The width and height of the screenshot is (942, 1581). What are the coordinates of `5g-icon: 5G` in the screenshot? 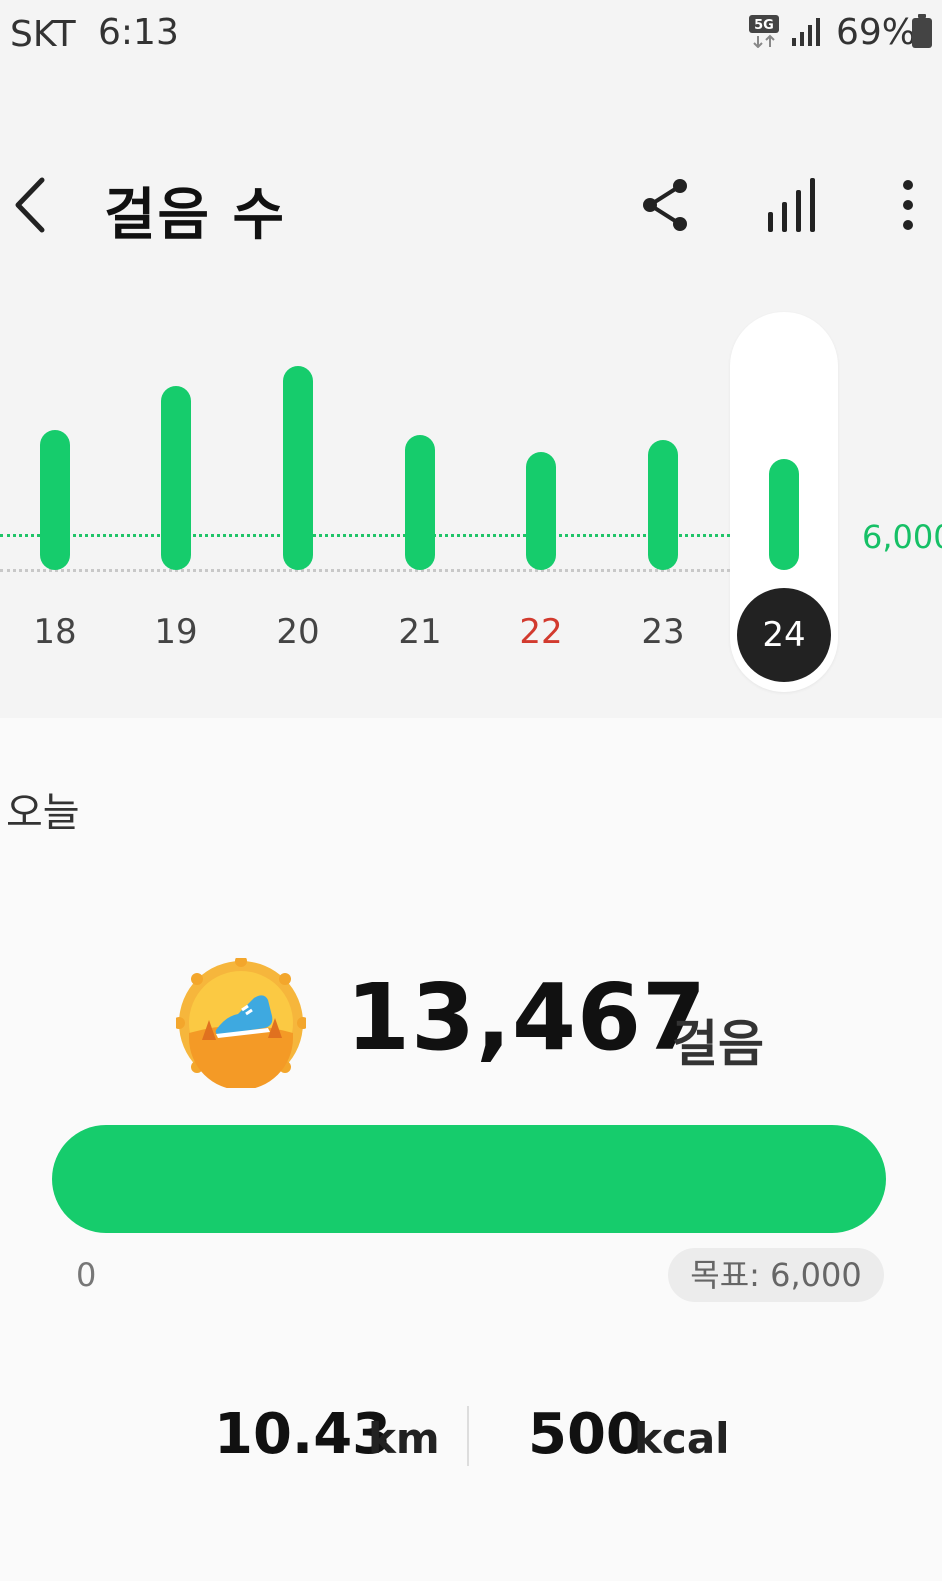 It's located at (764, 31).